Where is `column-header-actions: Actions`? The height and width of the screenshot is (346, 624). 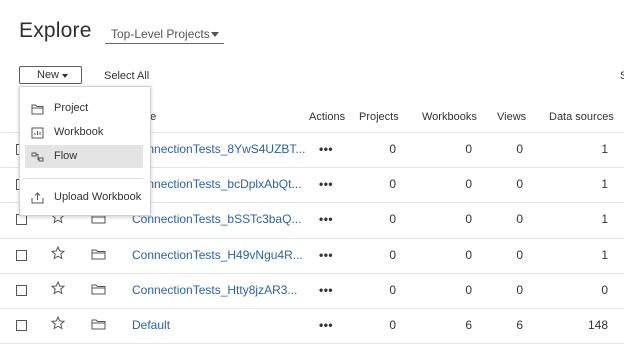 column-header-actions: Actions is located at coordinates (327, 117).